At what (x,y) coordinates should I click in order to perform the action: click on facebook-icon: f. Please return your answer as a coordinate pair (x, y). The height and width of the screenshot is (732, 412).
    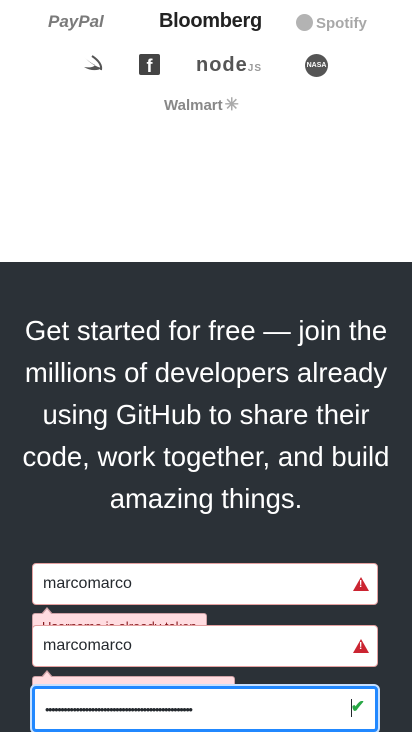
    Looking at the image, I should click on (149, 65).